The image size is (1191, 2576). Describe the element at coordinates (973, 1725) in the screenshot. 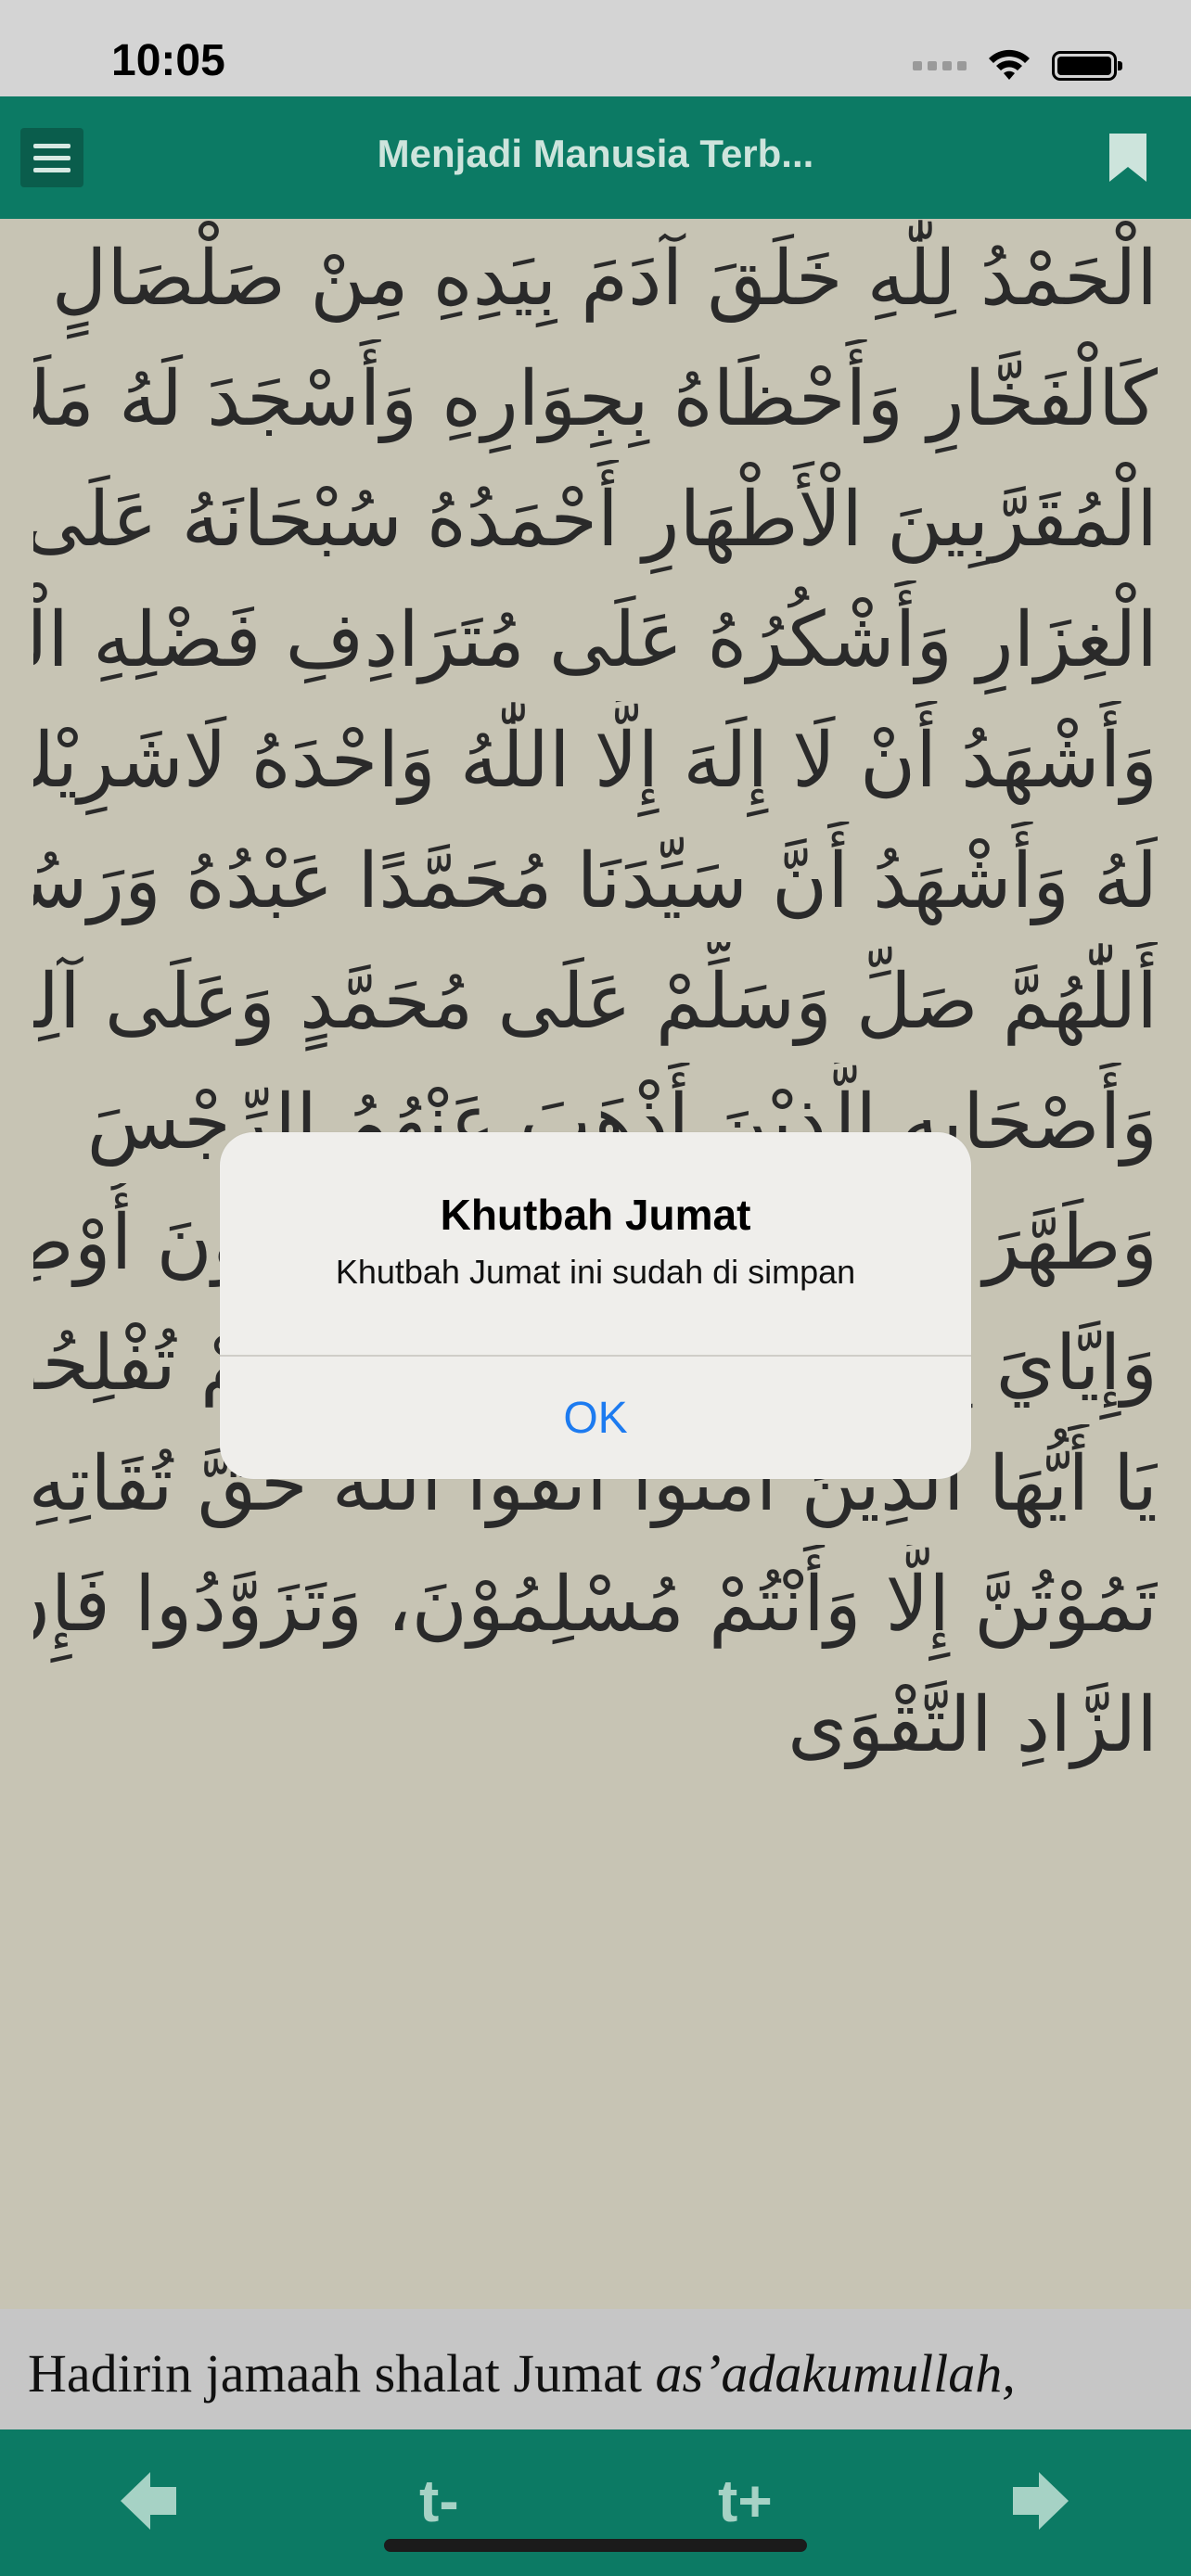

I see `arabic-line: الزَّادِ التَّقْوَى` at that location.